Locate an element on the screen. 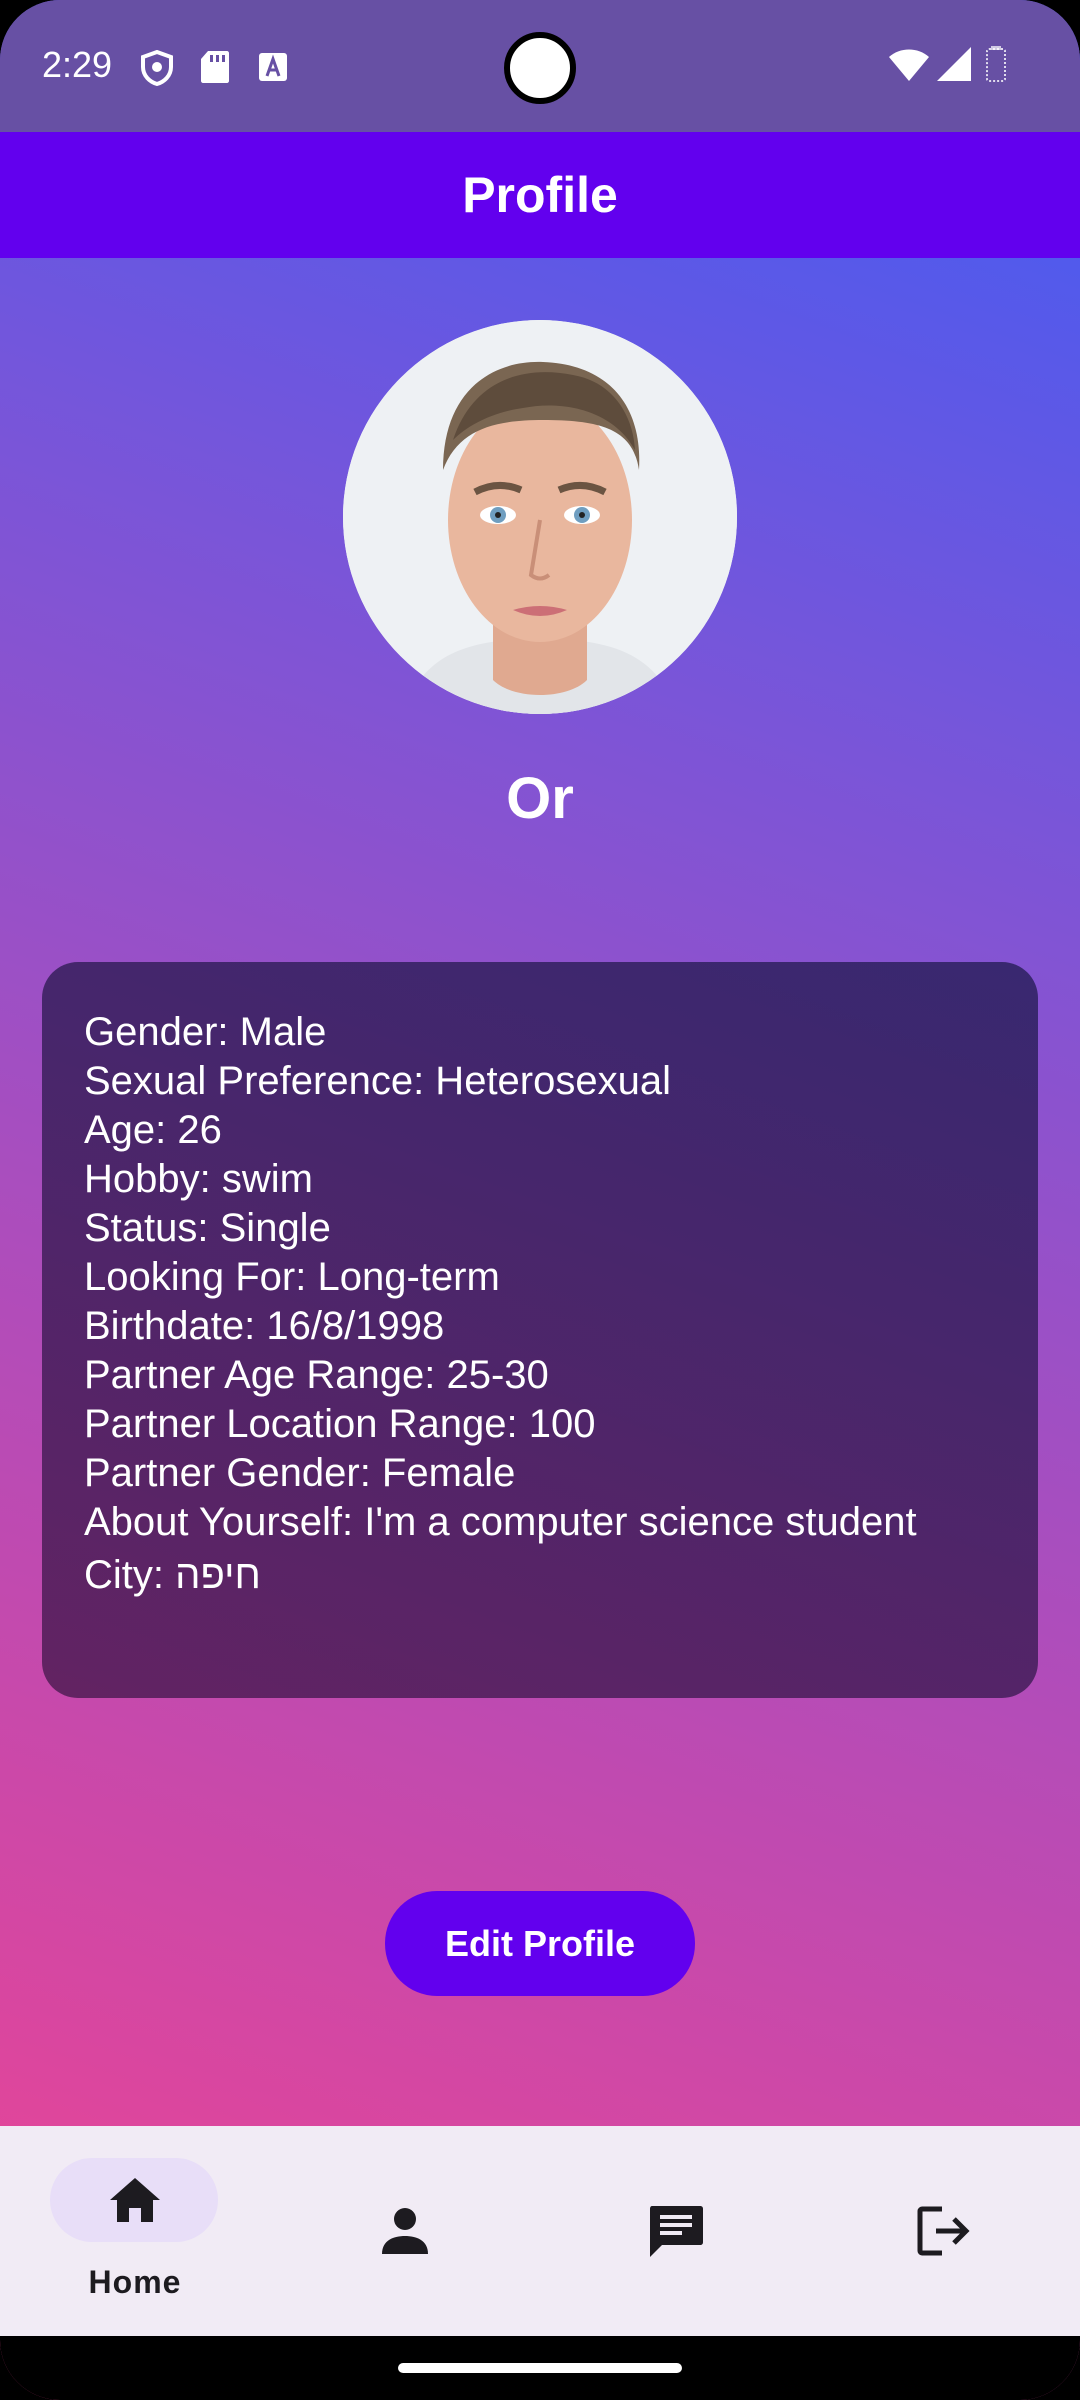  logout-icon is located at coordinates (943, 2231).